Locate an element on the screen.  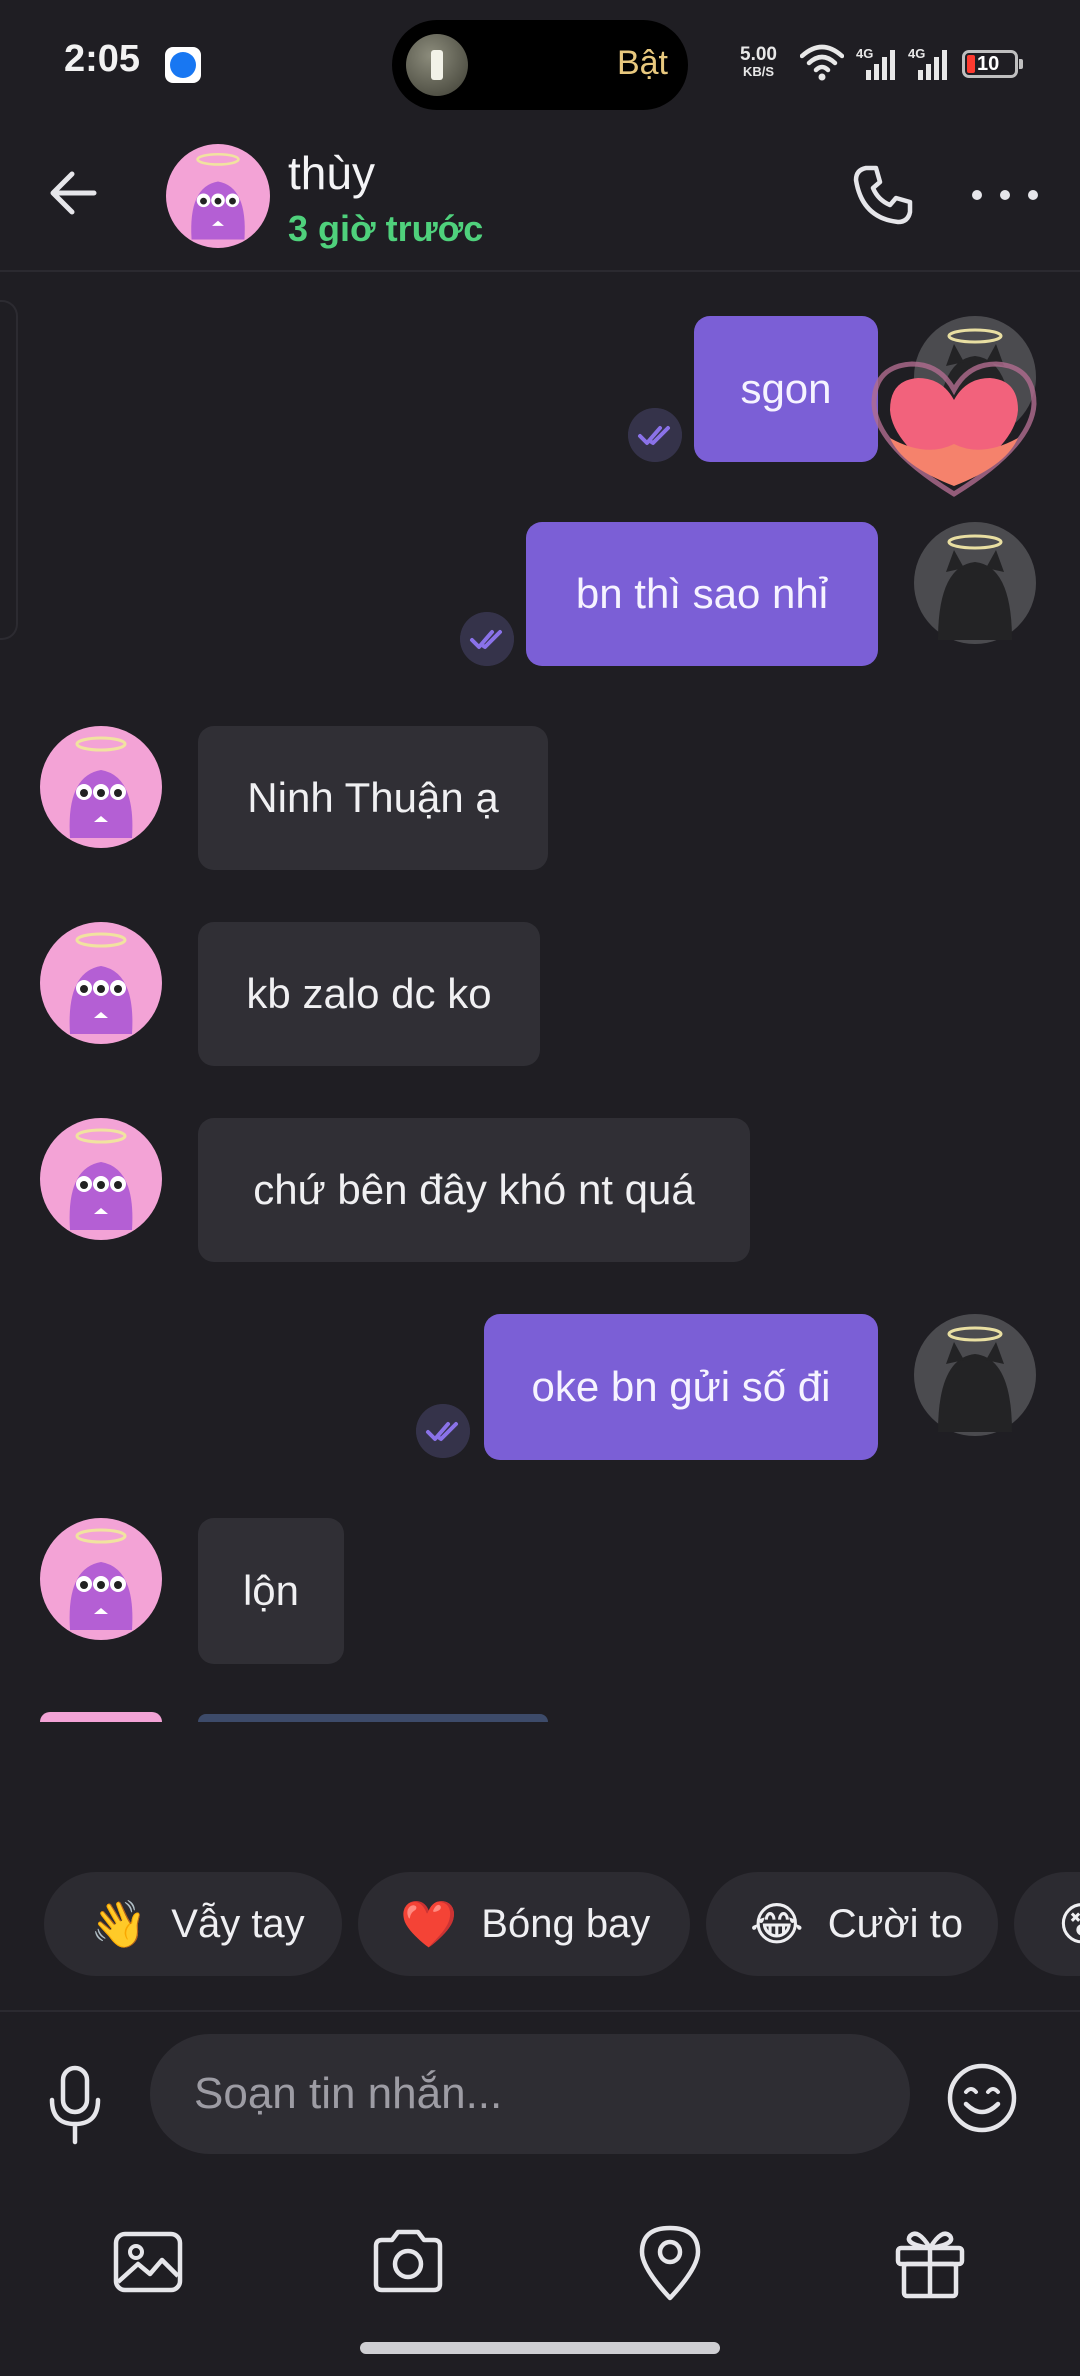
battery-icon: 10 is located at coordinates (992, 64).